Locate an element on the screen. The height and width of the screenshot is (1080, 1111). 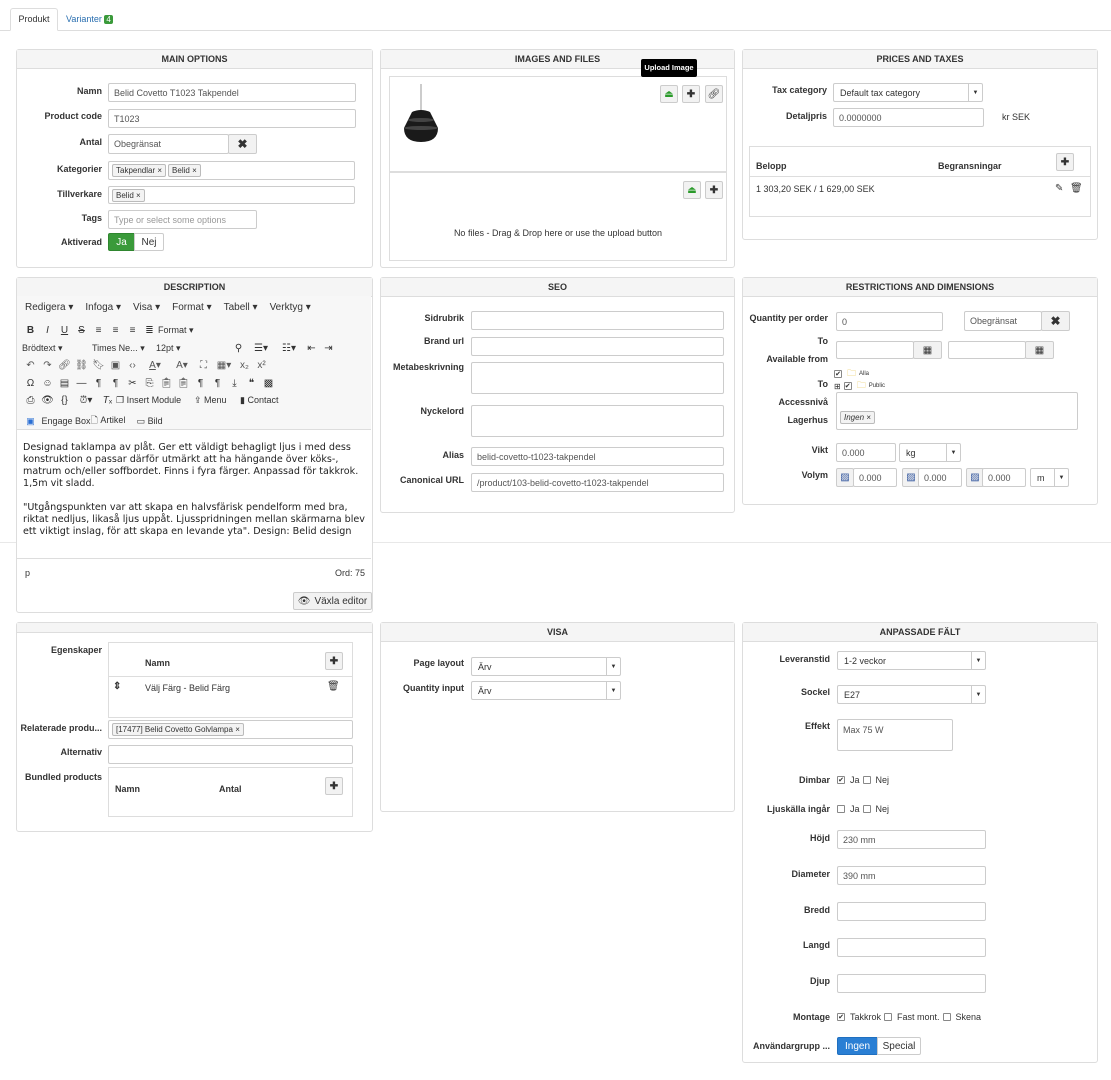
fullscreen-icon: ⛶ is located at coordinates (203, 365).